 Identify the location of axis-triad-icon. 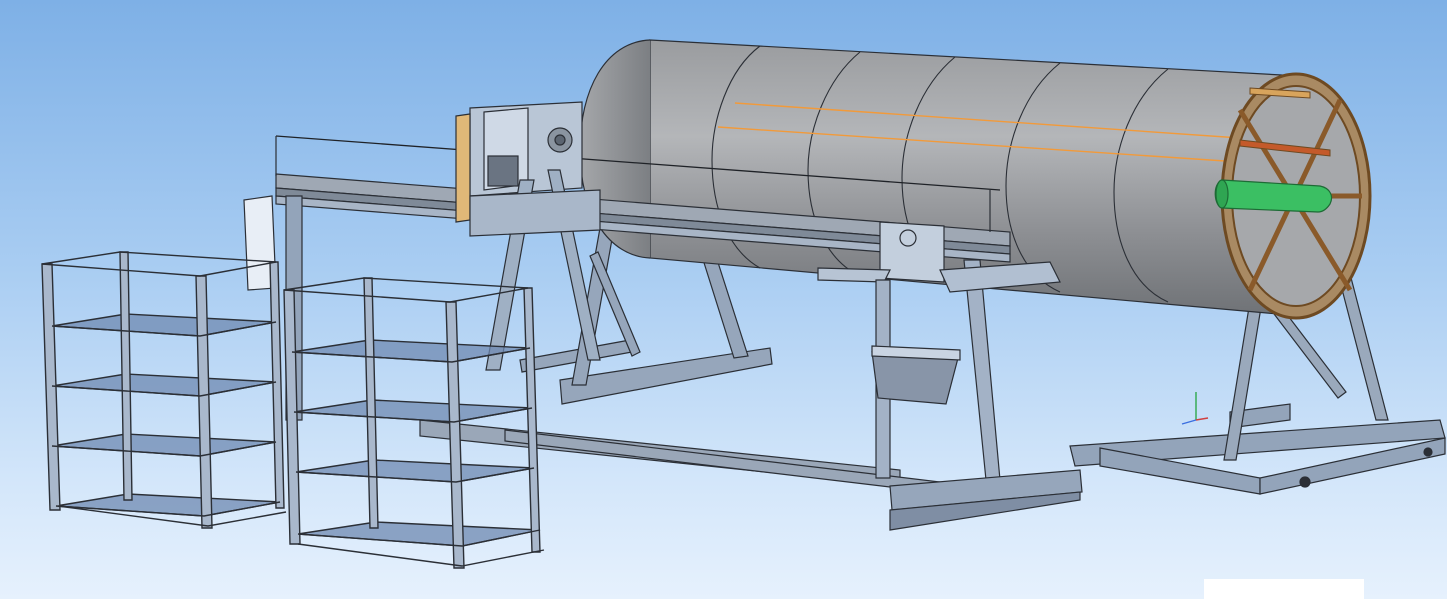
(1195, 408).